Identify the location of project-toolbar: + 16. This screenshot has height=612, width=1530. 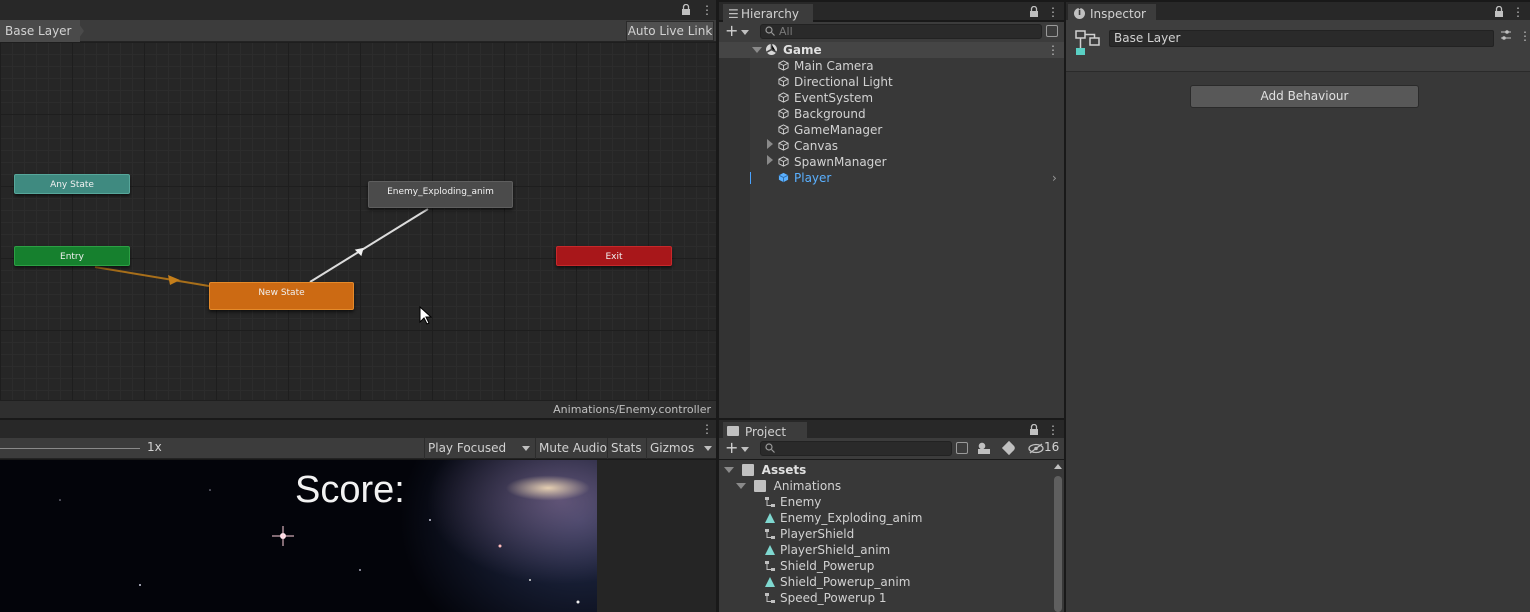
(891, 448).